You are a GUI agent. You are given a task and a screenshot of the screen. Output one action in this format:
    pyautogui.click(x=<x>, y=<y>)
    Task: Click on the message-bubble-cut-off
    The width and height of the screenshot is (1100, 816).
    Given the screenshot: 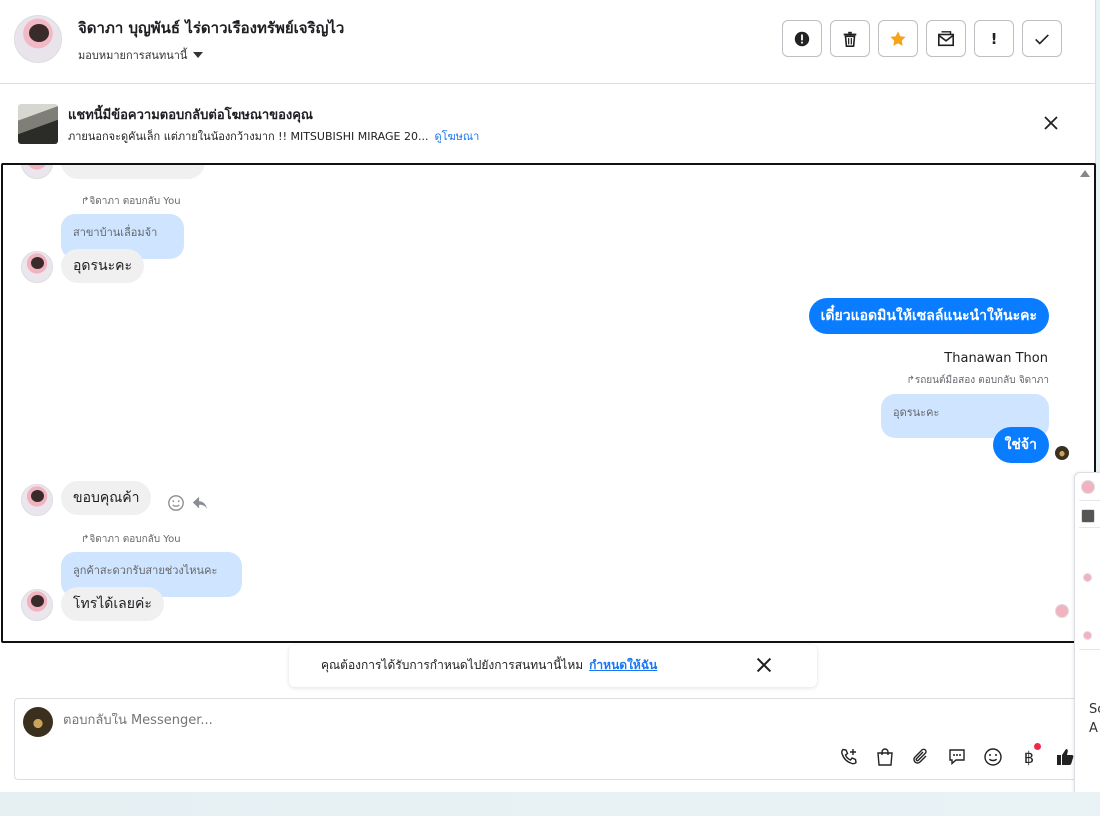 What is the action you would take?
    pyautogui.click(x=133, y=172)
    